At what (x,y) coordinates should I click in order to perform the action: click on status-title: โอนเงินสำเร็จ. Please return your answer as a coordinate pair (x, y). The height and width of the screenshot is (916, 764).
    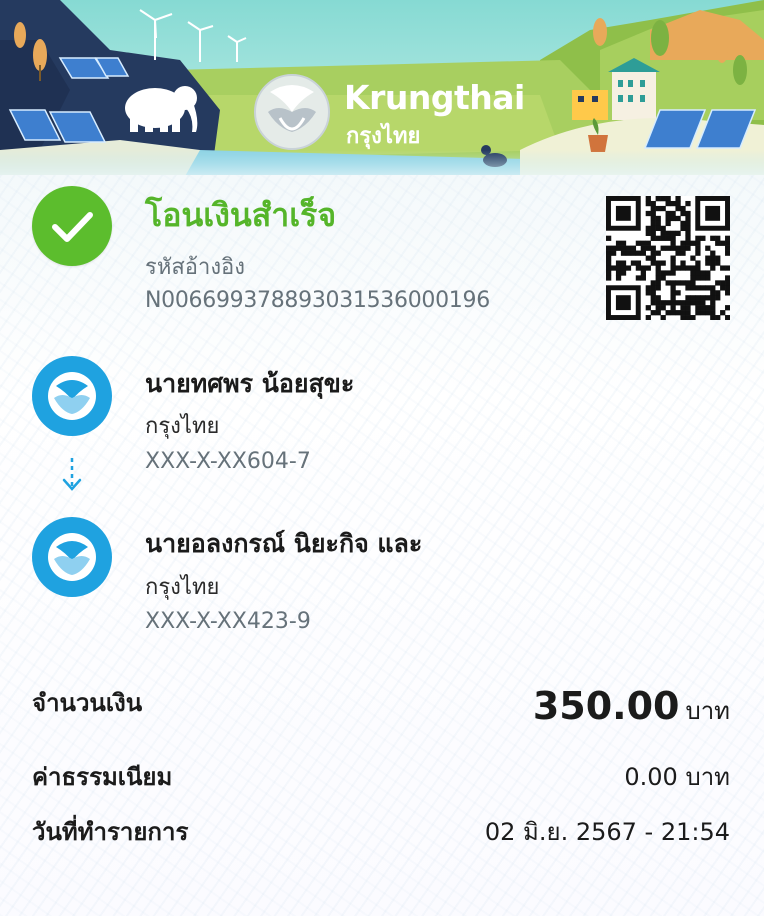
    Looking at the image, I should click on (241, 215).